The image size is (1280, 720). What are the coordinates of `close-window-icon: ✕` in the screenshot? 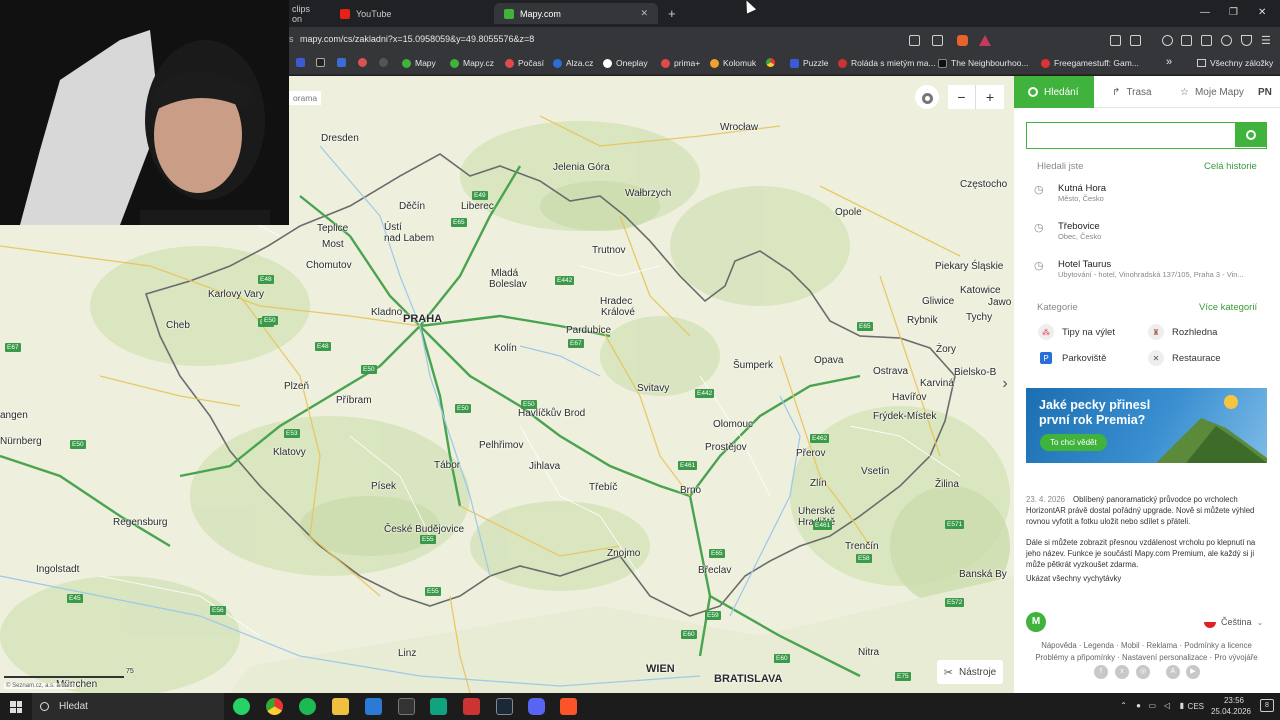 It's located at (1262, 12).